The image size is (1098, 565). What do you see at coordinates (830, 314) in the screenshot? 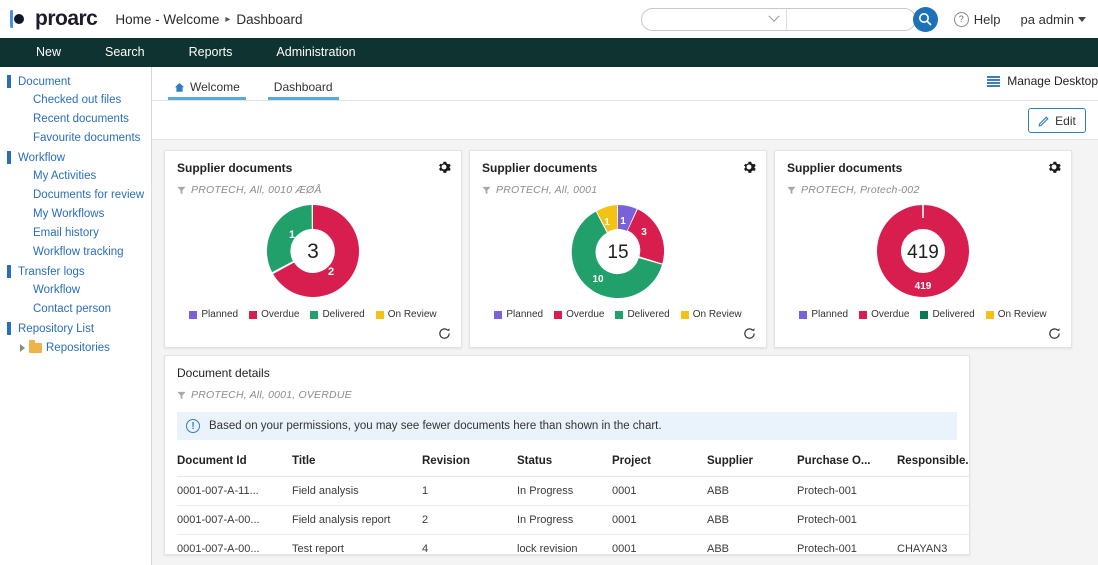
I see `legend-label: Planned` at bounding box center [830, 314].